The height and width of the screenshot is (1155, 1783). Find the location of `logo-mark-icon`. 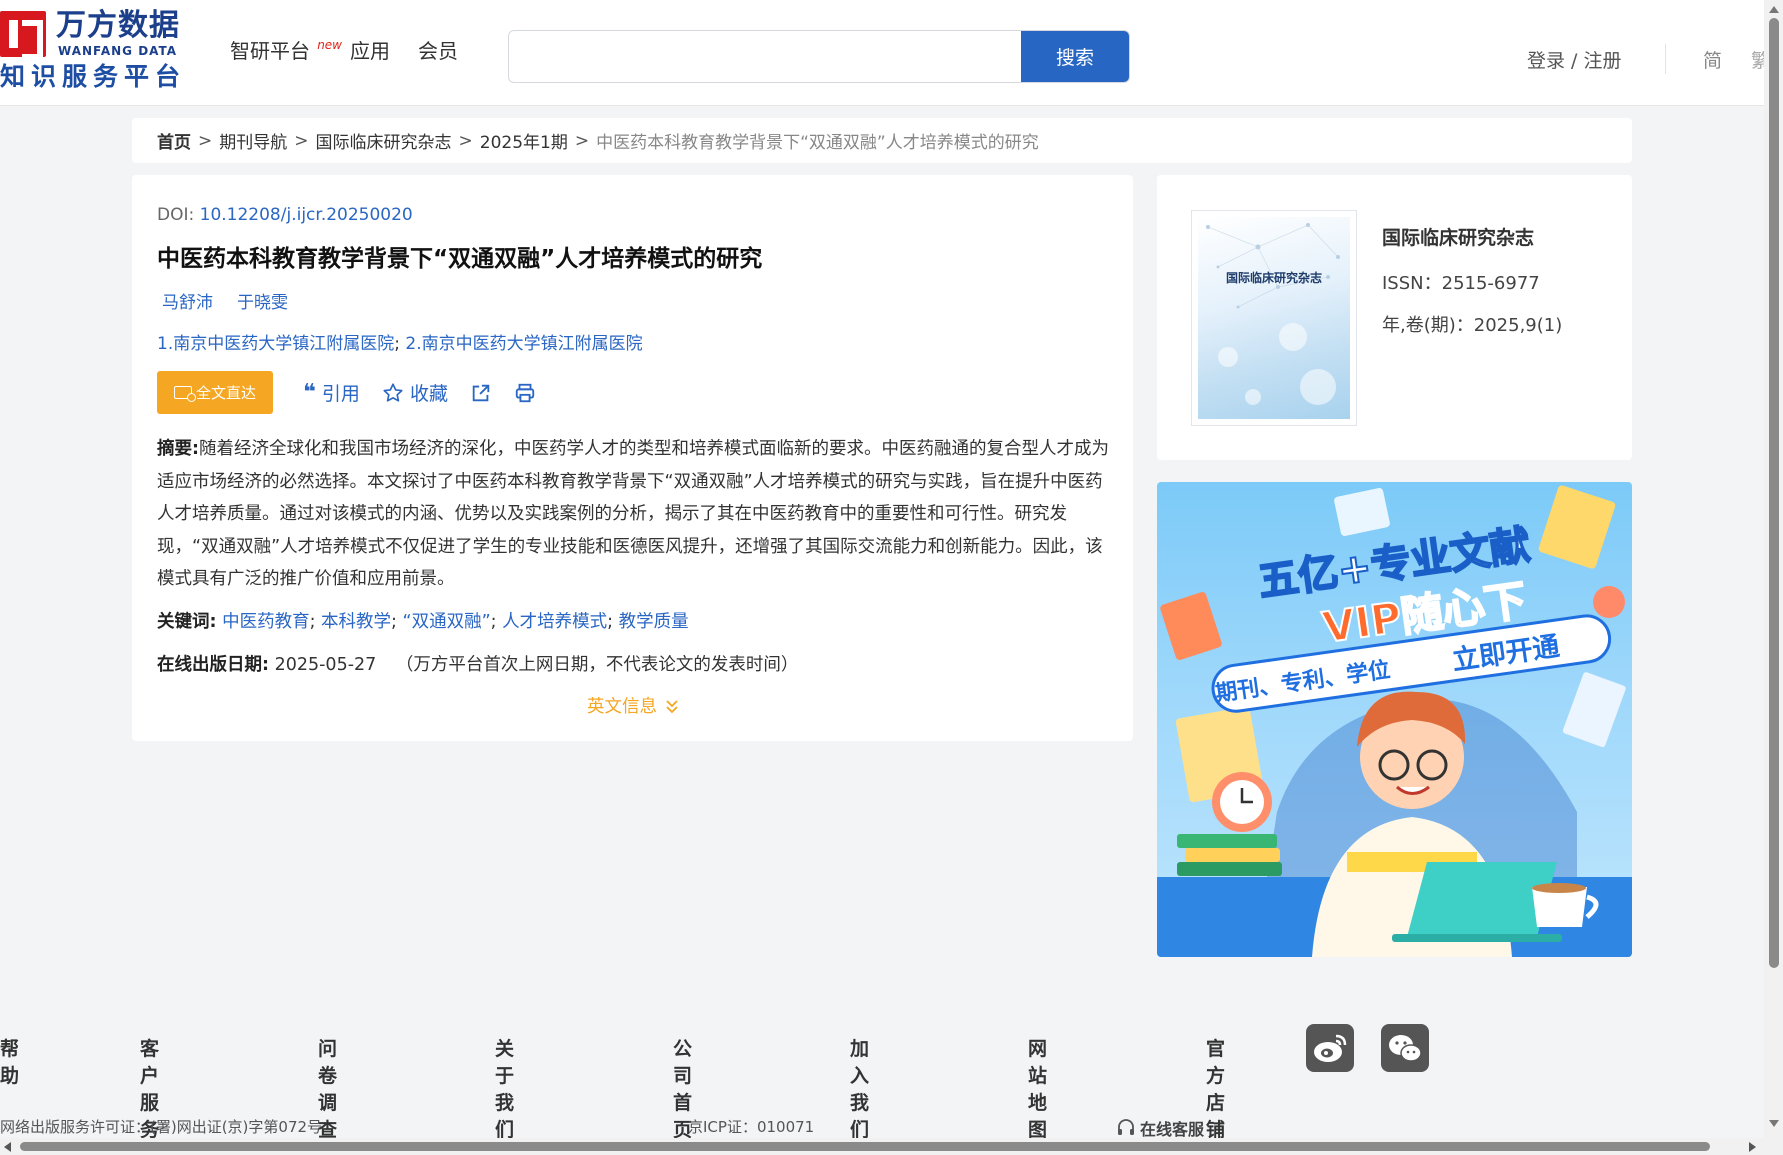

logo-mark-icon is located at coordinates (23, 35).